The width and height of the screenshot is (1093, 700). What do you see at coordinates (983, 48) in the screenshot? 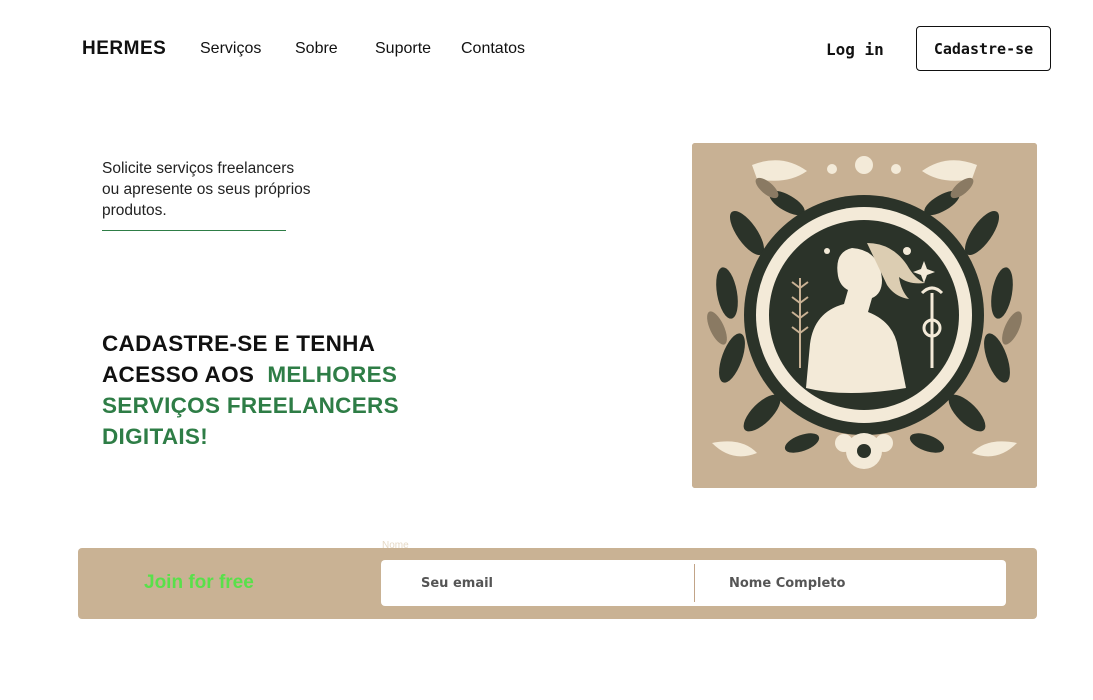
I see `signup-button: Cadastre-se` at bounding box center [983, 48].